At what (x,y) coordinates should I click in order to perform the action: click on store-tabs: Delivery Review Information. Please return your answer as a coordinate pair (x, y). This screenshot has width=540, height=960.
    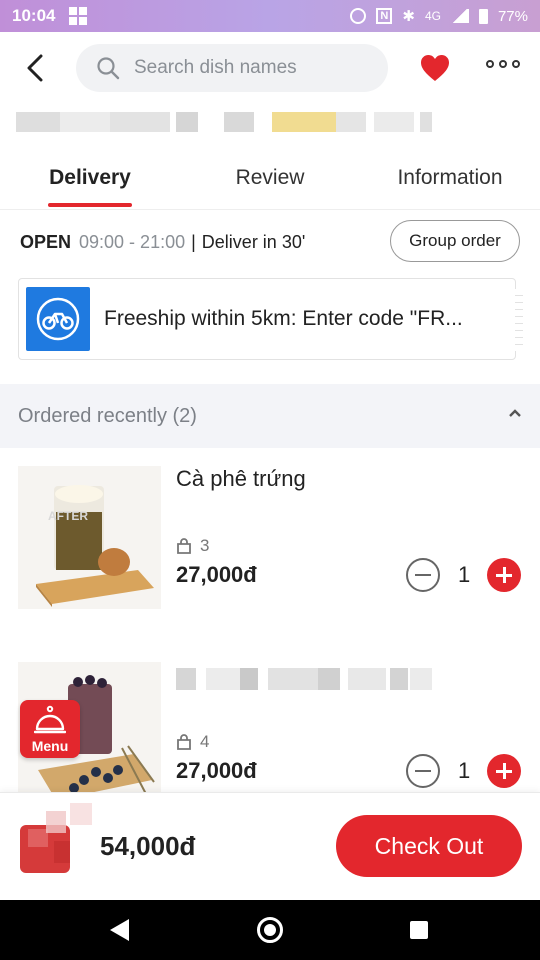
    Looking at the image, I should click on (270, 180).